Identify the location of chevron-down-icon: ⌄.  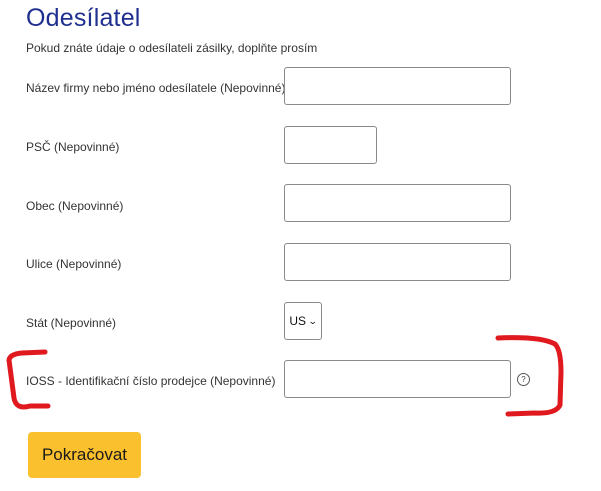
(312, 320).